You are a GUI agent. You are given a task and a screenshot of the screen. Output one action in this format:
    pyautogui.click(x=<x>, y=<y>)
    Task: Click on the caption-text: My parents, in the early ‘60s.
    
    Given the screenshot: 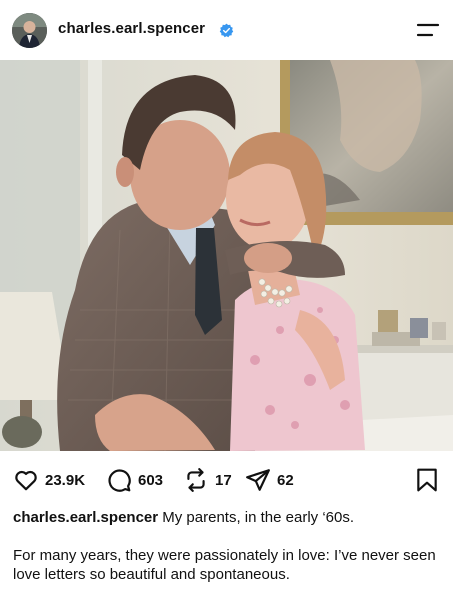 What is the action you would take?
    pyautogui.click(x=258, y=517)
    